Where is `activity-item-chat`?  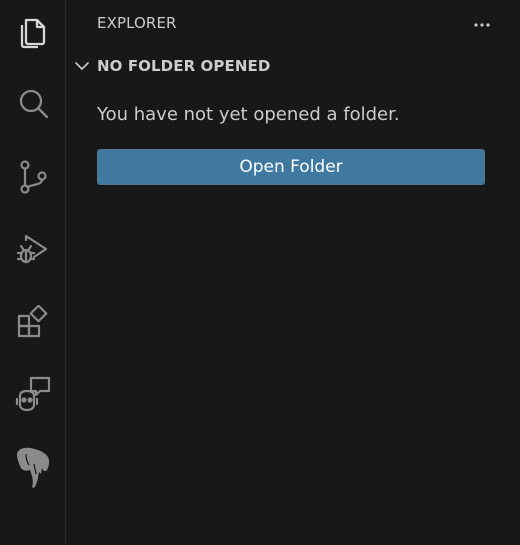
activity-item-chat is located at coordinates (33, 394).